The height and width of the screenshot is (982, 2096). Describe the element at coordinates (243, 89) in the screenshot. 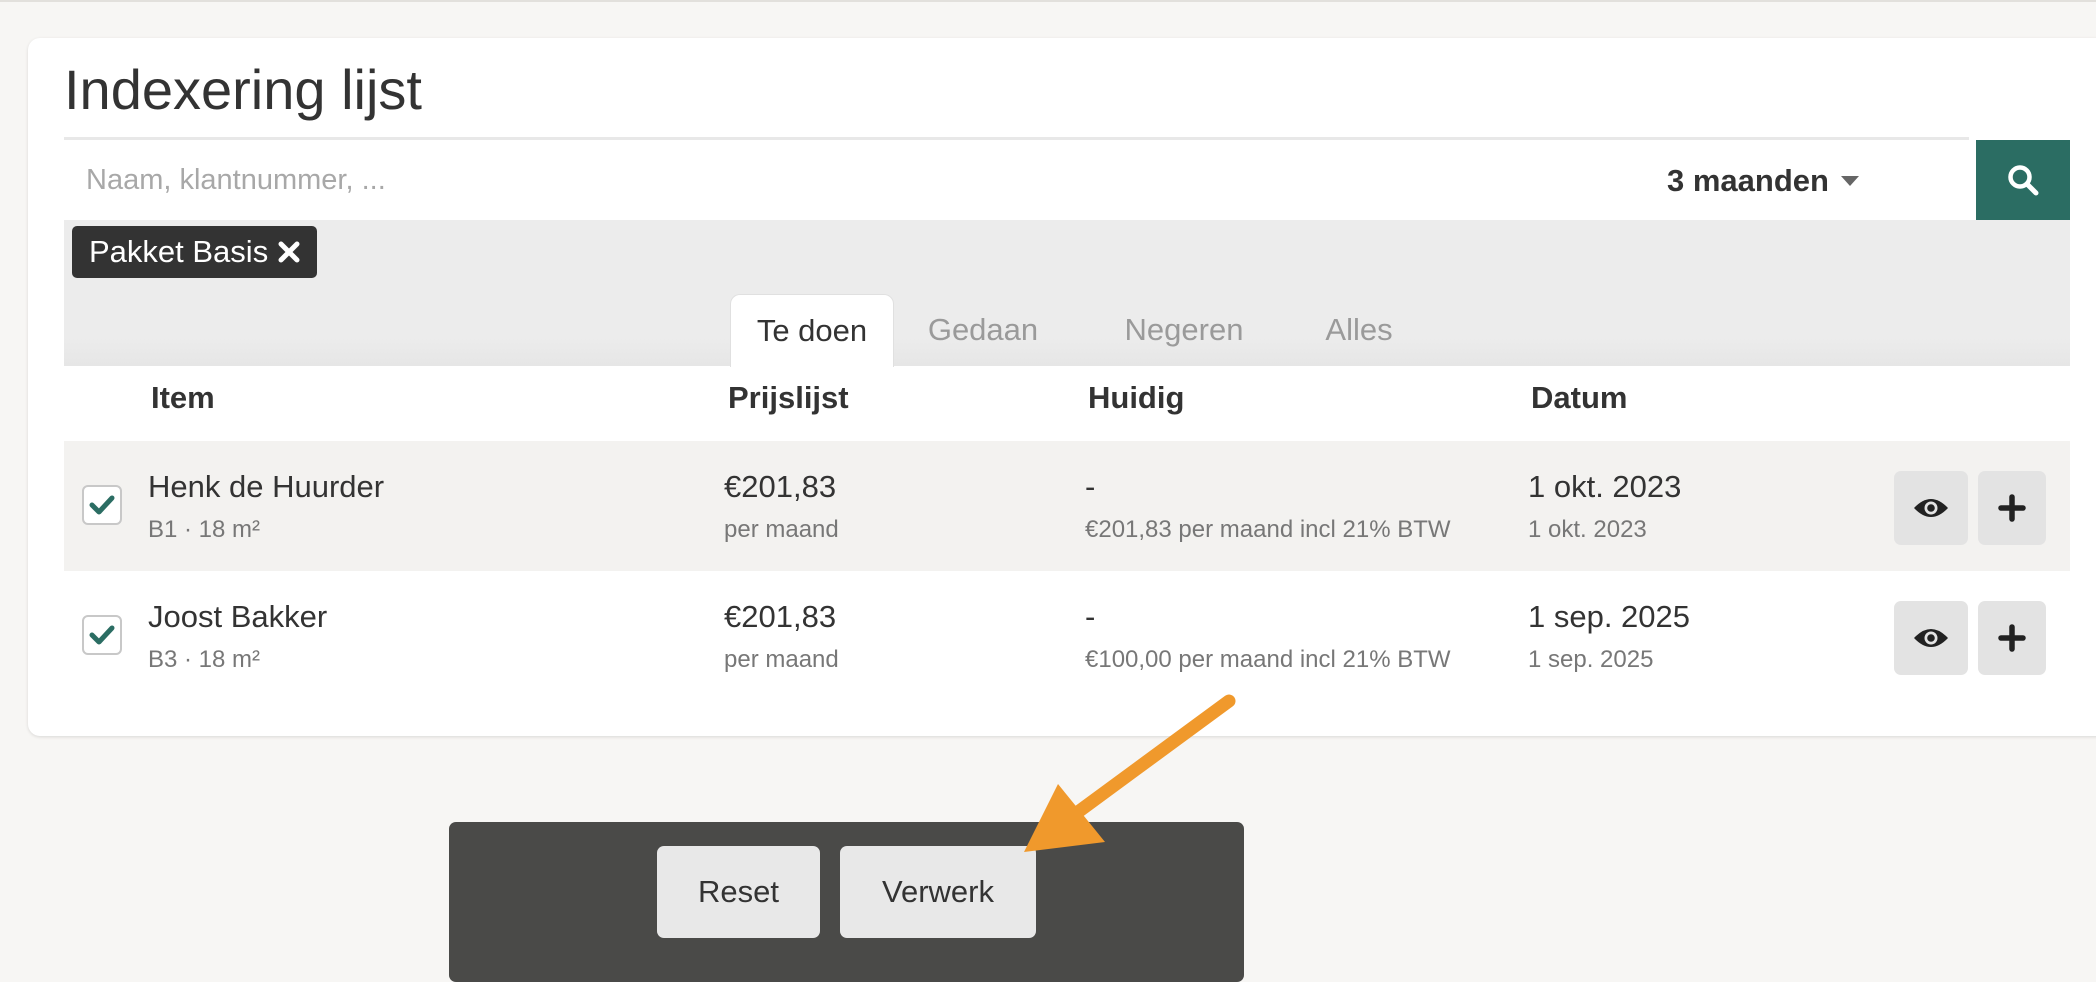

I see `page-title: Indexering lijst` at that location.